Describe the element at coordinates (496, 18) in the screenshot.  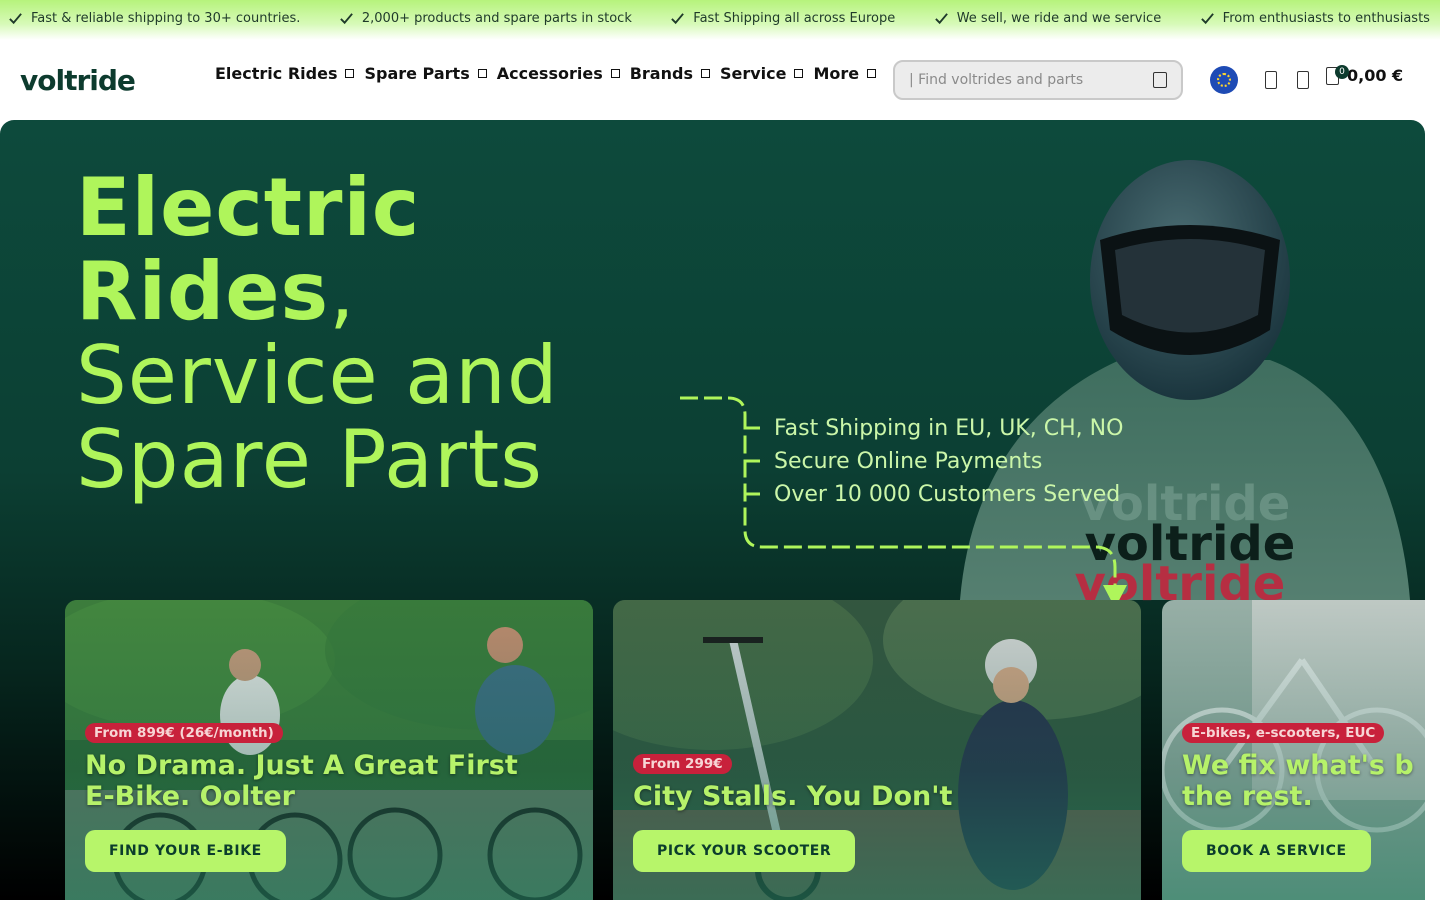
I see `announcement-text: 2,000+ products and spare parts in stock` at that location.